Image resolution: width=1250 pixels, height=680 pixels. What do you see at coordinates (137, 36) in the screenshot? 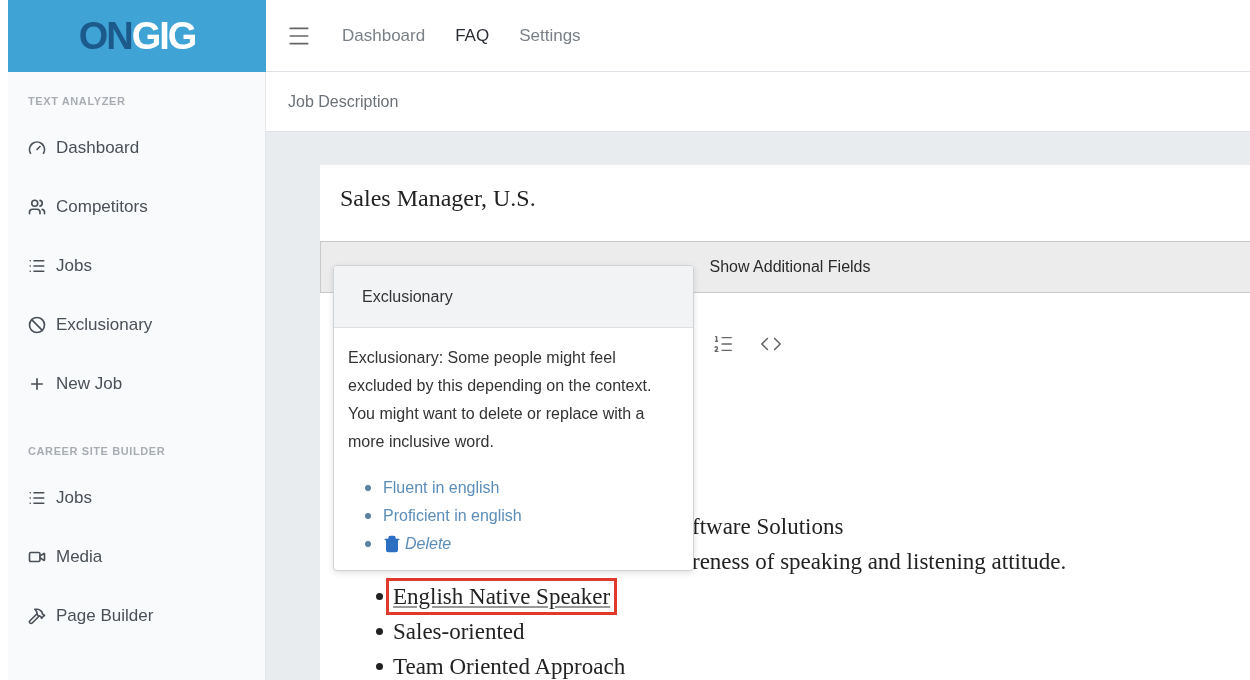
I see `logo: ONGIG` at bounding box center [137, 36].